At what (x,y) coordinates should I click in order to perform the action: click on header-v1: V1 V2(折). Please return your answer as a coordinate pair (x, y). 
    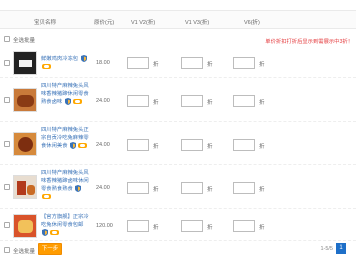
    Looking at the image, I should click on (143, 23).